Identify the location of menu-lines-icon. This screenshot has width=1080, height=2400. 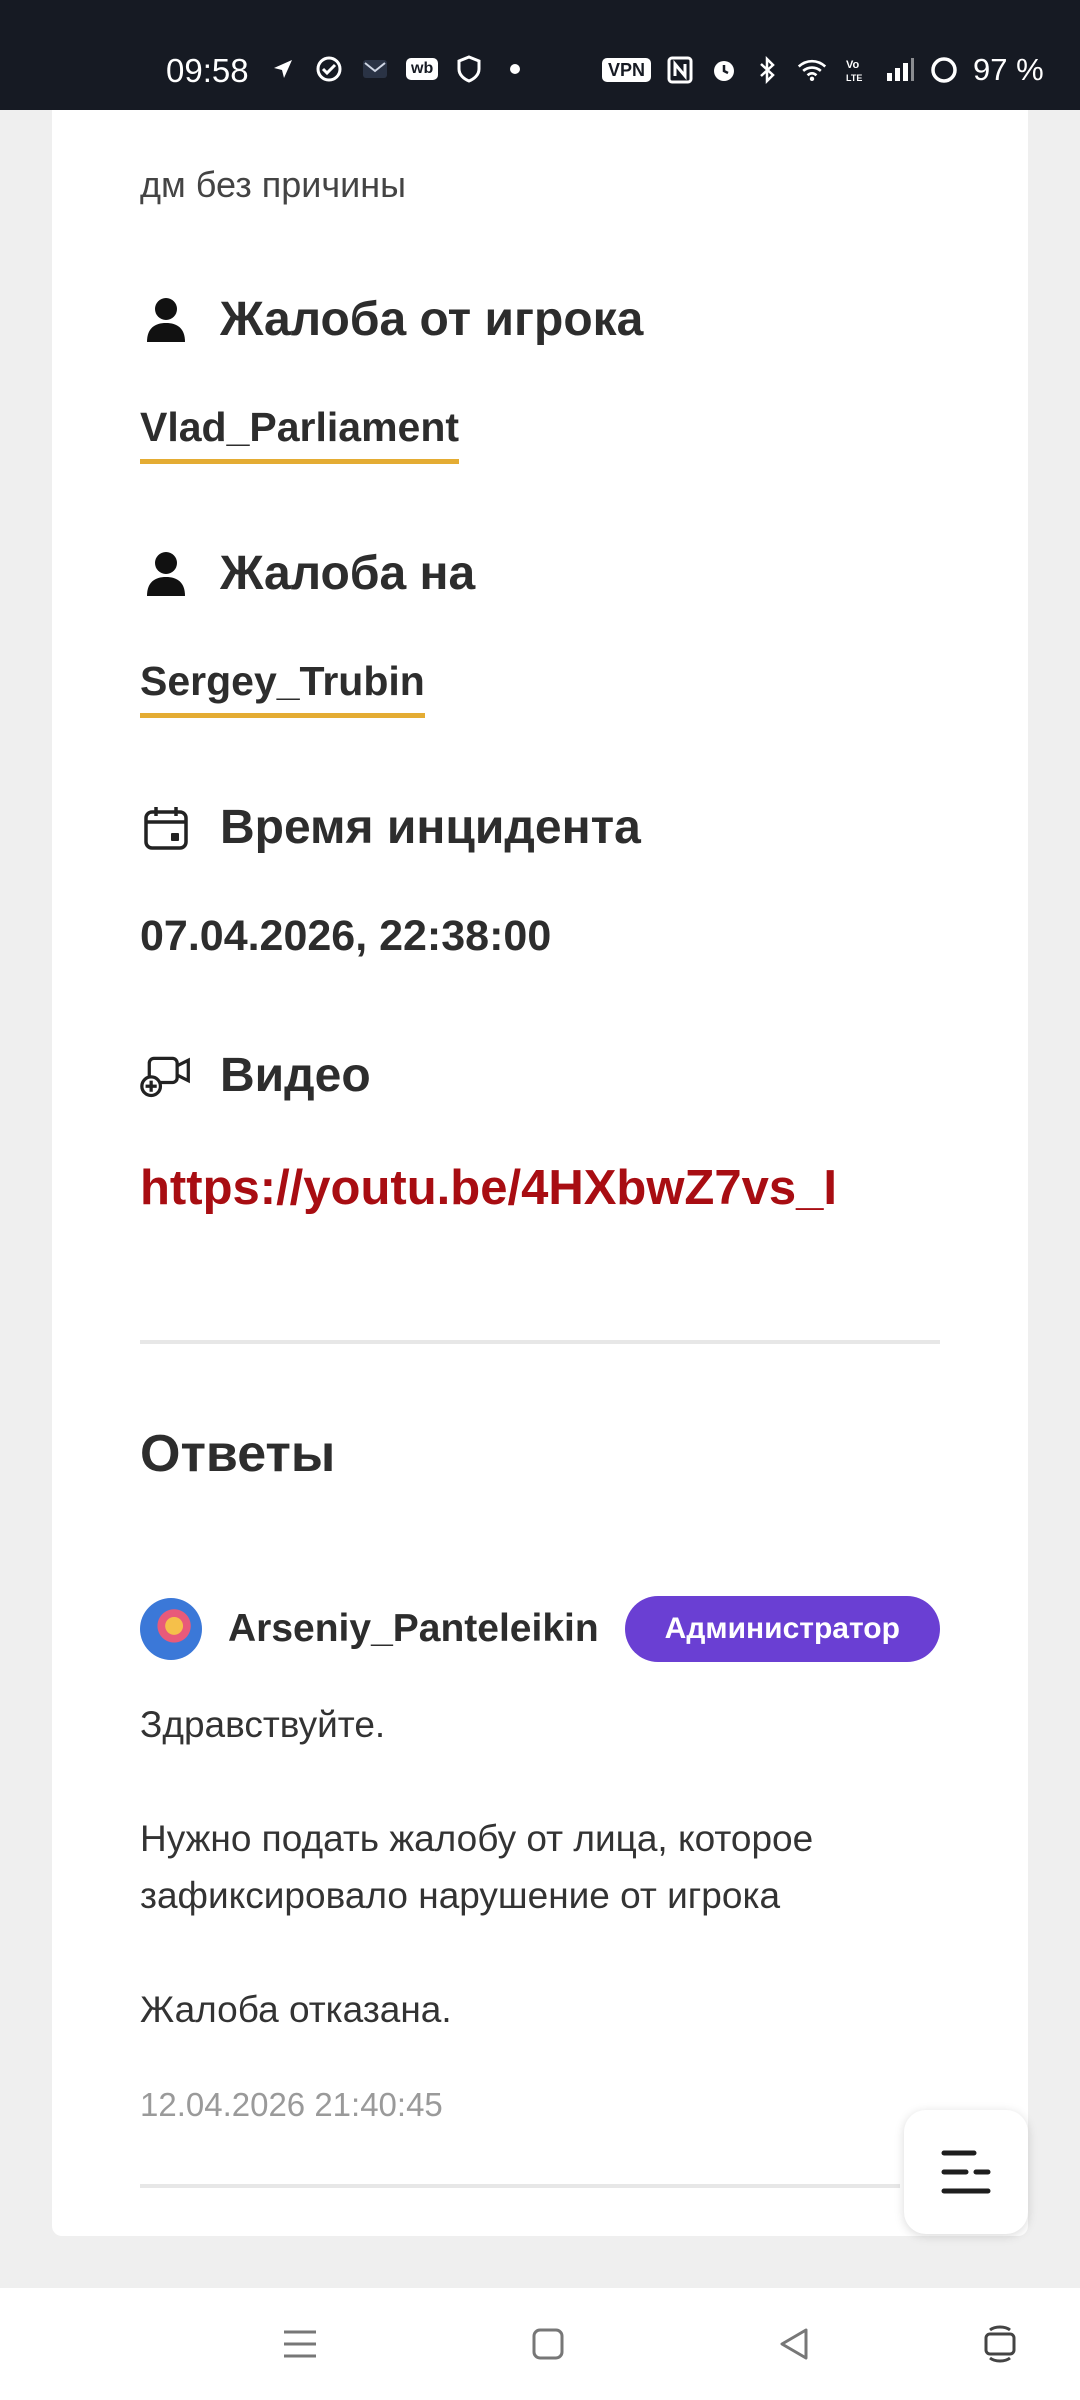
(966, 2172).